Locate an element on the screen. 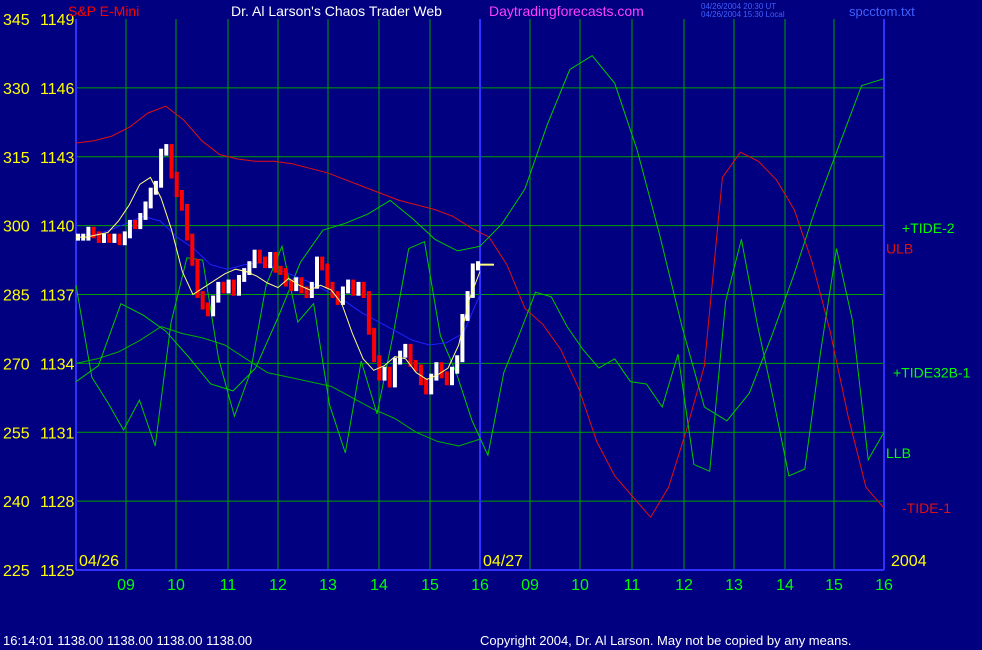 This screenshot has width=982, height=650. stamp-local: 04/26/2004 15:30 Local is located at coordinates (743, 14).